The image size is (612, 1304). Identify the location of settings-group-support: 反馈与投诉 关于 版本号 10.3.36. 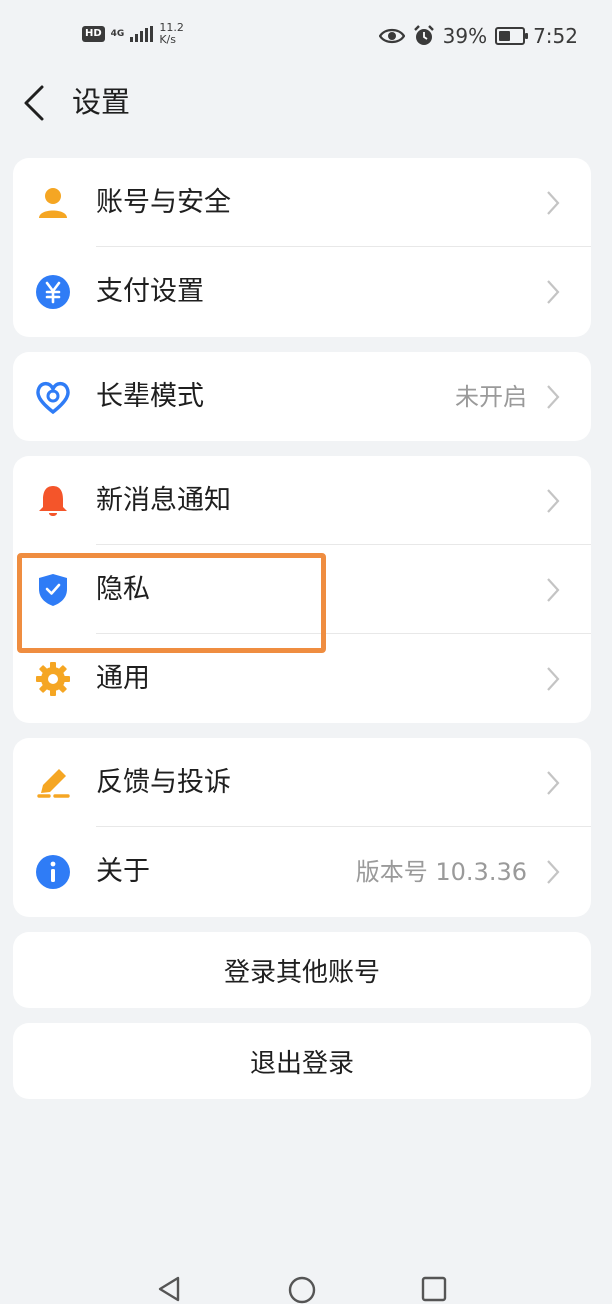
(302, 827).